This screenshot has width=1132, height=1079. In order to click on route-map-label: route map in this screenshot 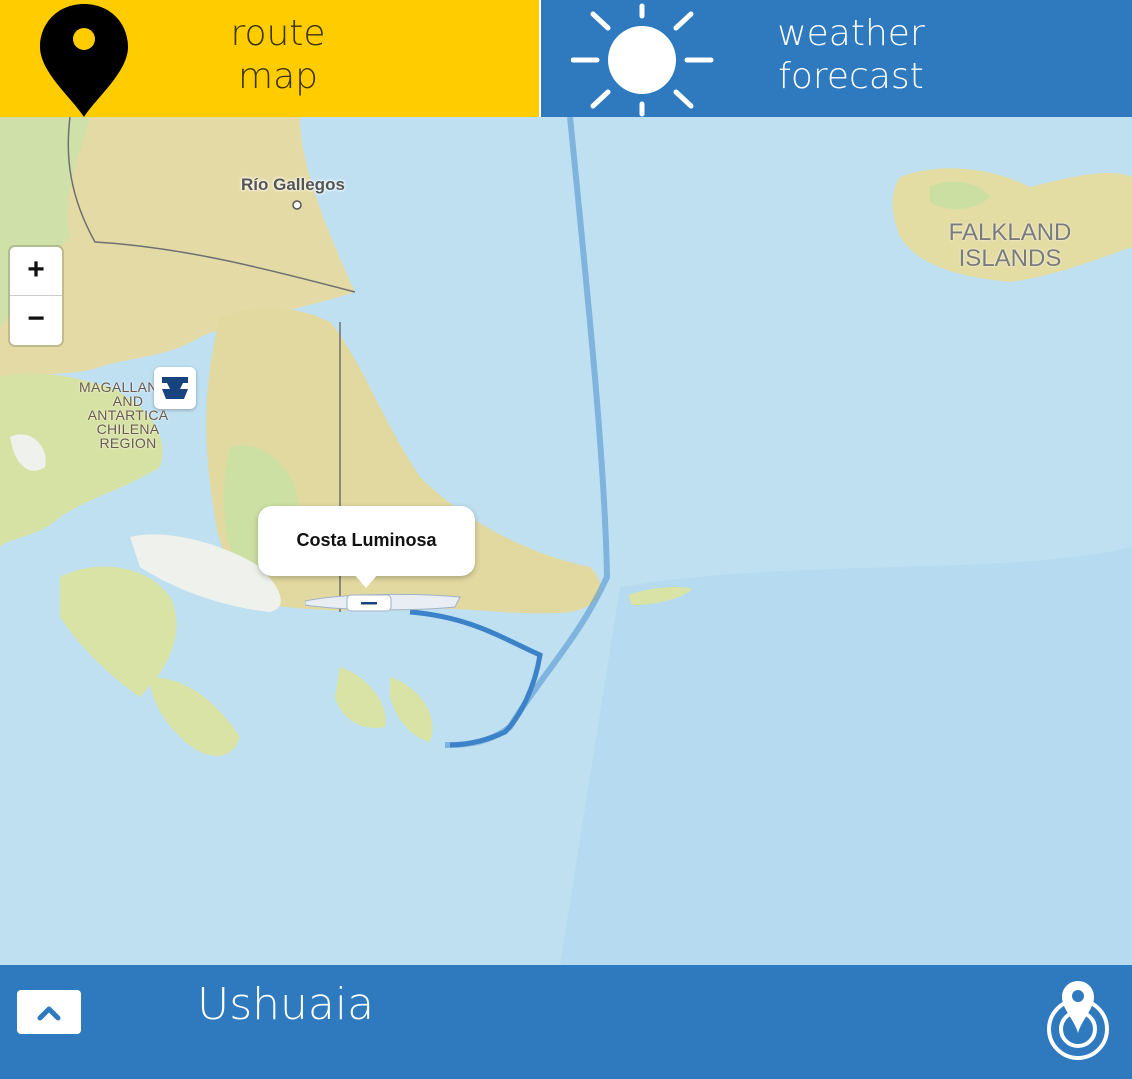, I will do `click(278, 55)`.